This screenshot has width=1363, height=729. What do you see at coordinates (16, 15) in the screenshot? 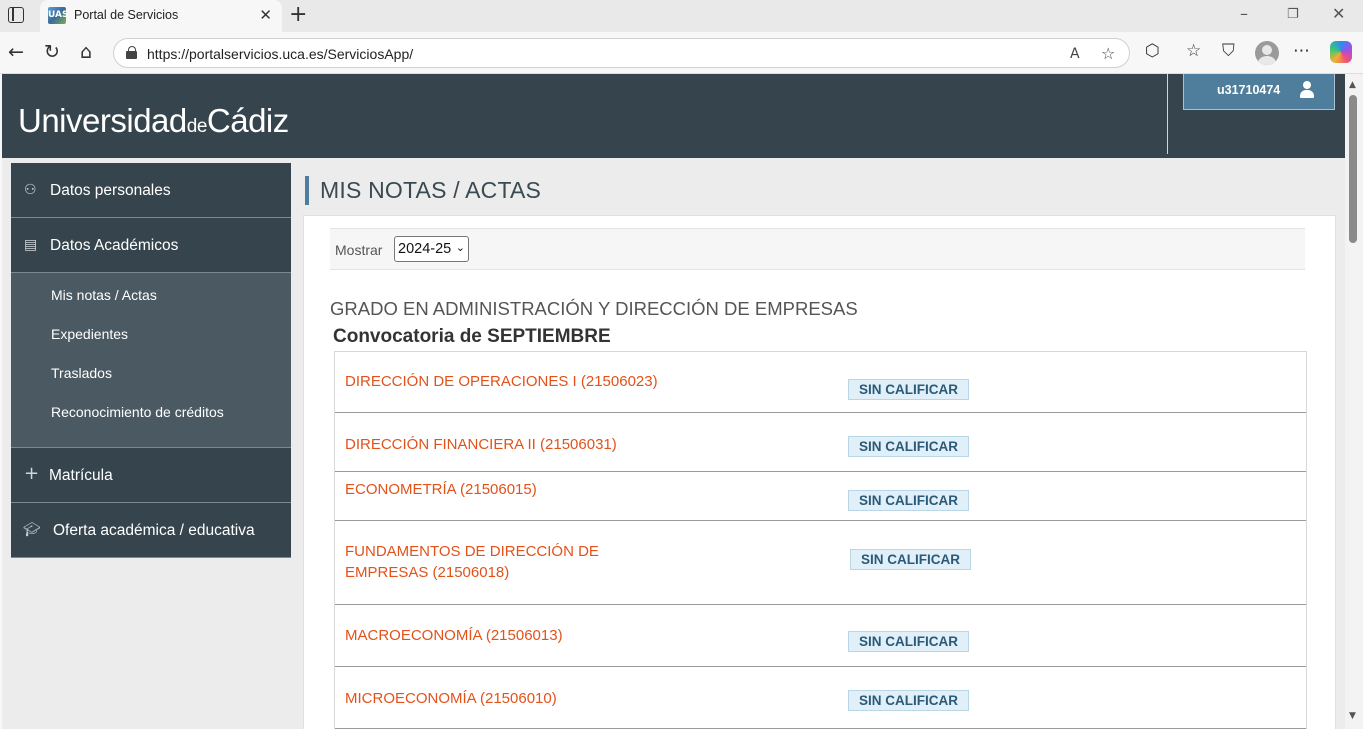
I see `tab-actions-icon` at bounding box center [16, 15].